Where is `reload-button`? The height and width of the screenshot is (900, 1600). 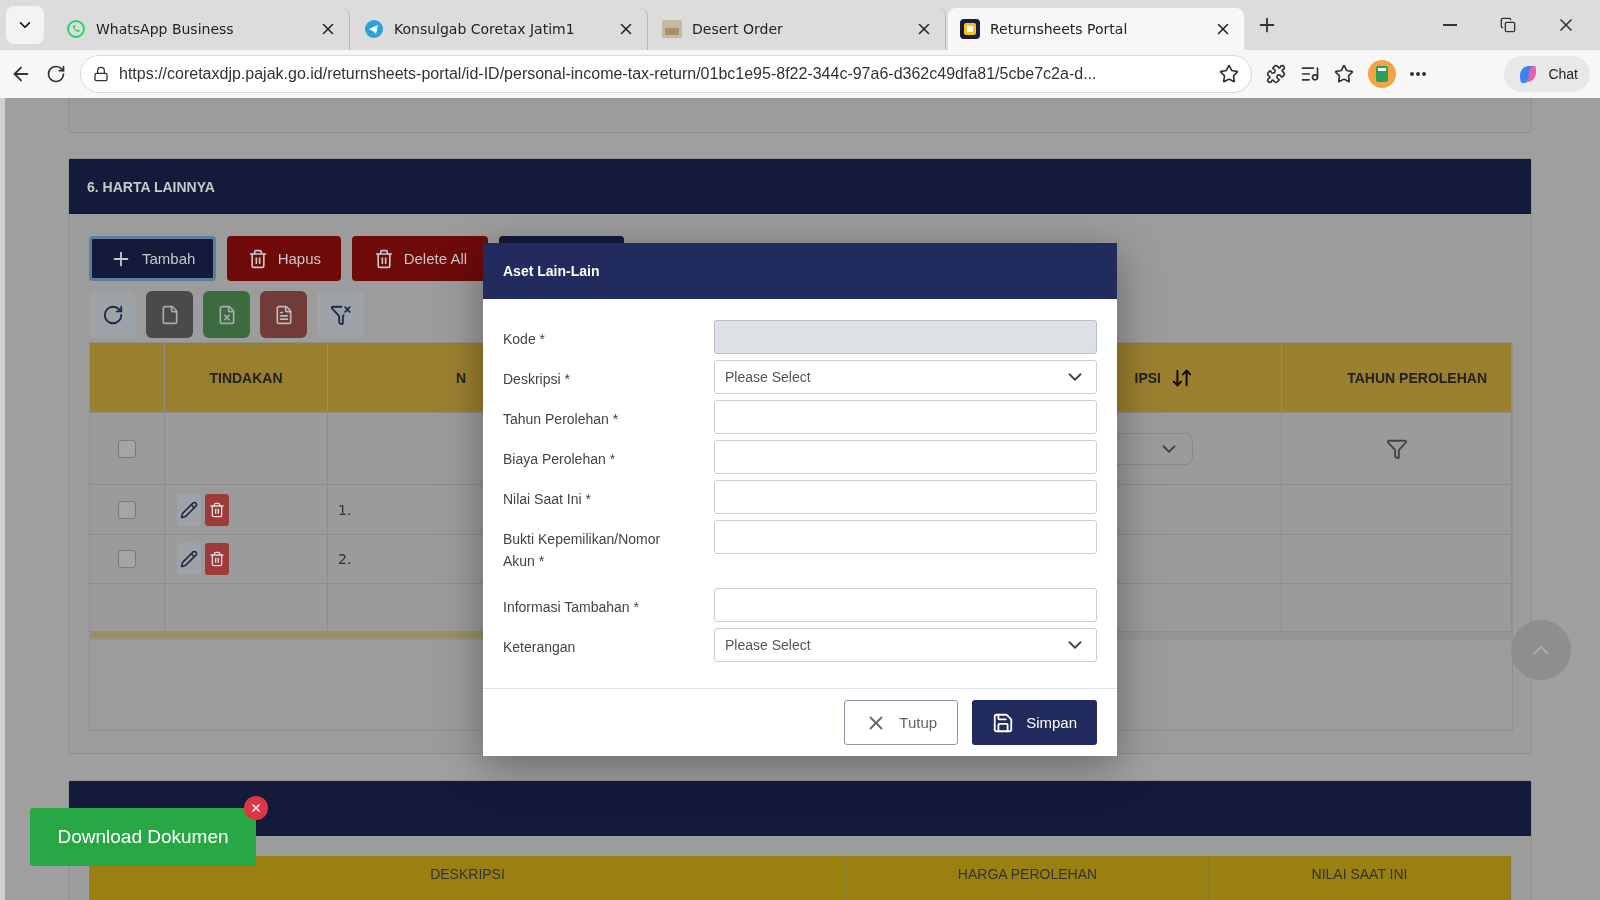 reload-button is located at coordinates (56, 74).